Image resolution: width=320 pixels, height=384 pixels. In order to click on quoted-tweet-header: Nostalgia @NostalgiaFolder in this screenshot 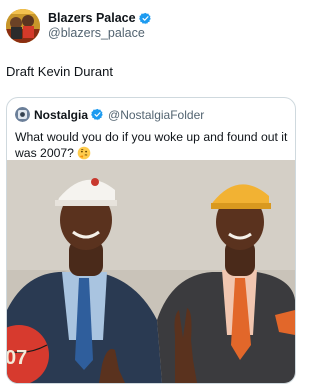, I will do `click(109, 114)`.